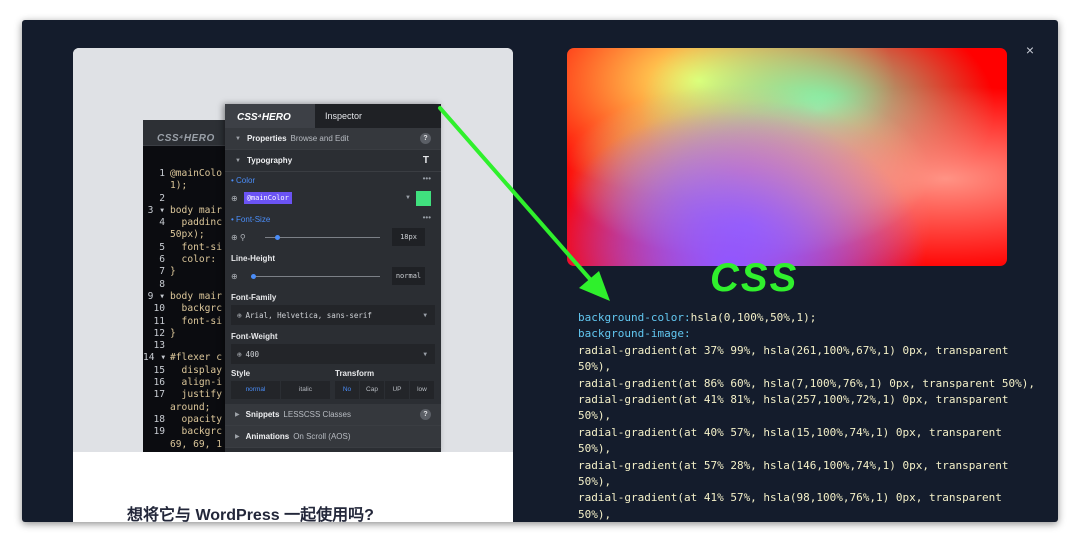  What do you see at coordinates (524, 203) in the screenshot?
I see `annotation-arrow-icon` at bounding box center [524, 203].